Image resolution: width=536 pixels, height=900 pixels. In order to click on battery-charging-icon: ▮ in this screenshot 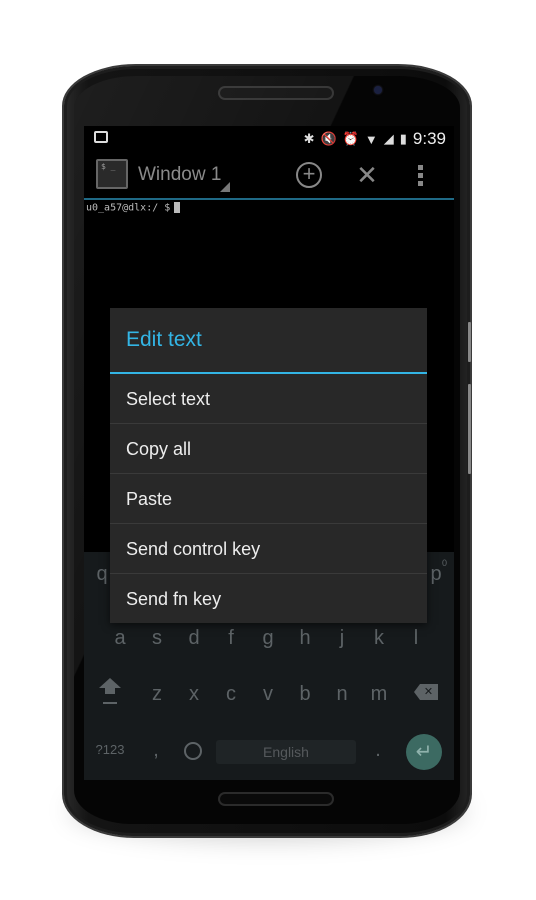, I will do `click(403, 138)`.